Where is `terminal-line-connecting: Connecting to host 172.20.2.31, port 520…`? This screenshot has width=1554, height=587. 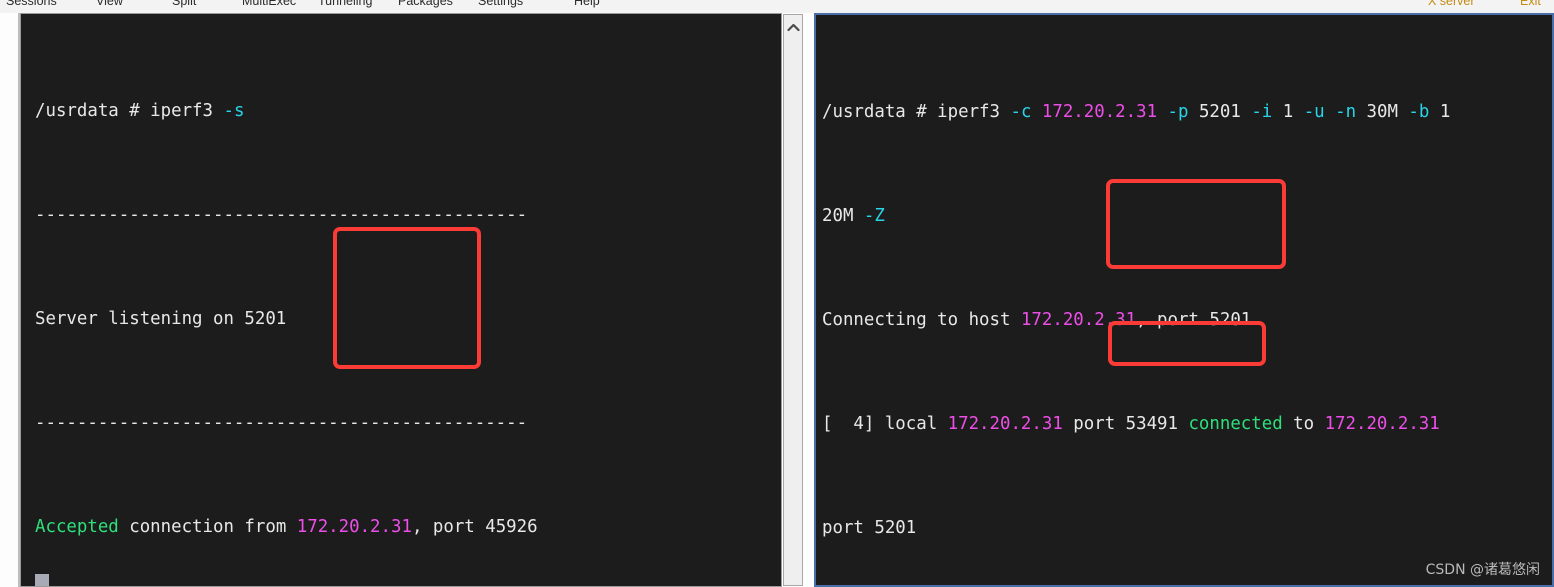
terminal-line-connecting: Connecting to host 172.20.2.31, port 520… is located at coordinates (1037, 320).